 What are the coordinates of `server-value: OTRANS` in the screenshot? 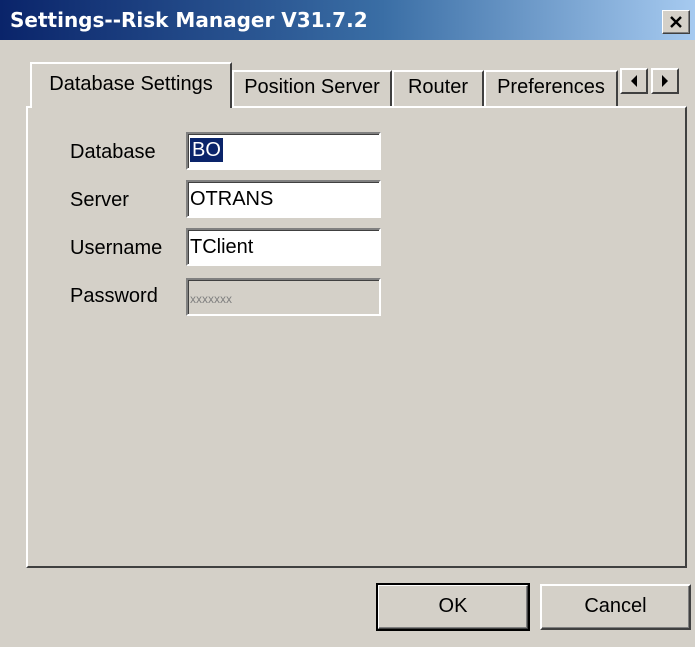 It's located at (232, 199).